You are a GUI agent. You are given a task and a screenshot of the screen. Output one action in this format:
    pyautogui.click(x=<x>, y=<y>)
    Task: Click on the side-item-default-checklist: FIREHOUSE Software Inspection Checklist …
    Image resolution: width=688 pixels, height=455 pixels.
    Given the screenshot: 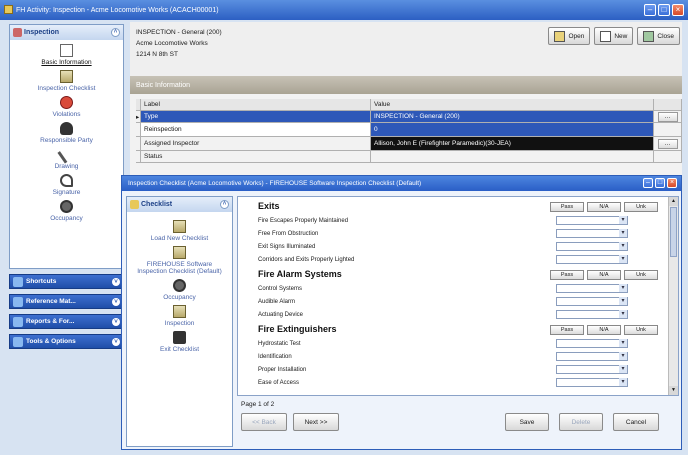 What is the action you would take?
    pyautogui.click(x=179, y=260)
    